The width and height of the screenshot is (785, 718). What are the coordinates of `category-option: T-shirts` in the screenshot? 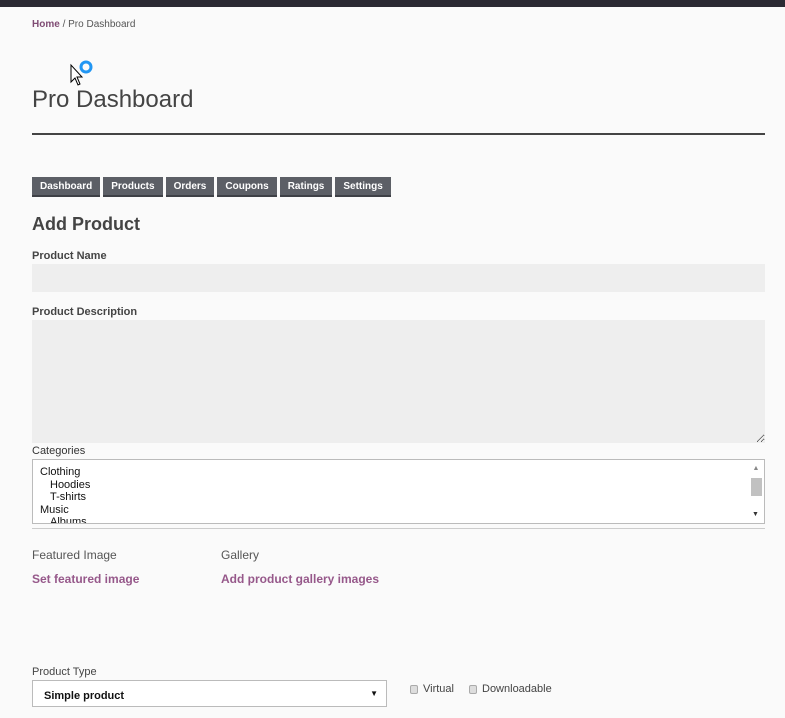 It's located at (398, 497).